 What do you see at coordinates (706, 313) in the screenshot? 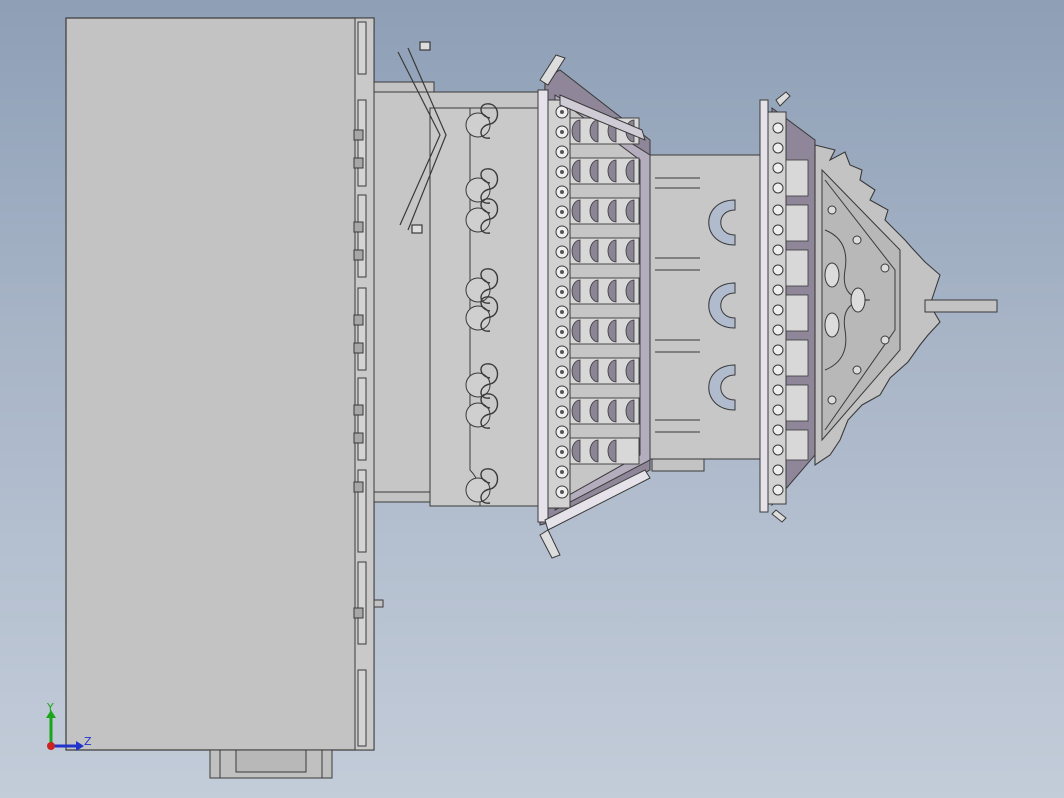
I see `mid-connector-block` at bounding box center [706, 313].